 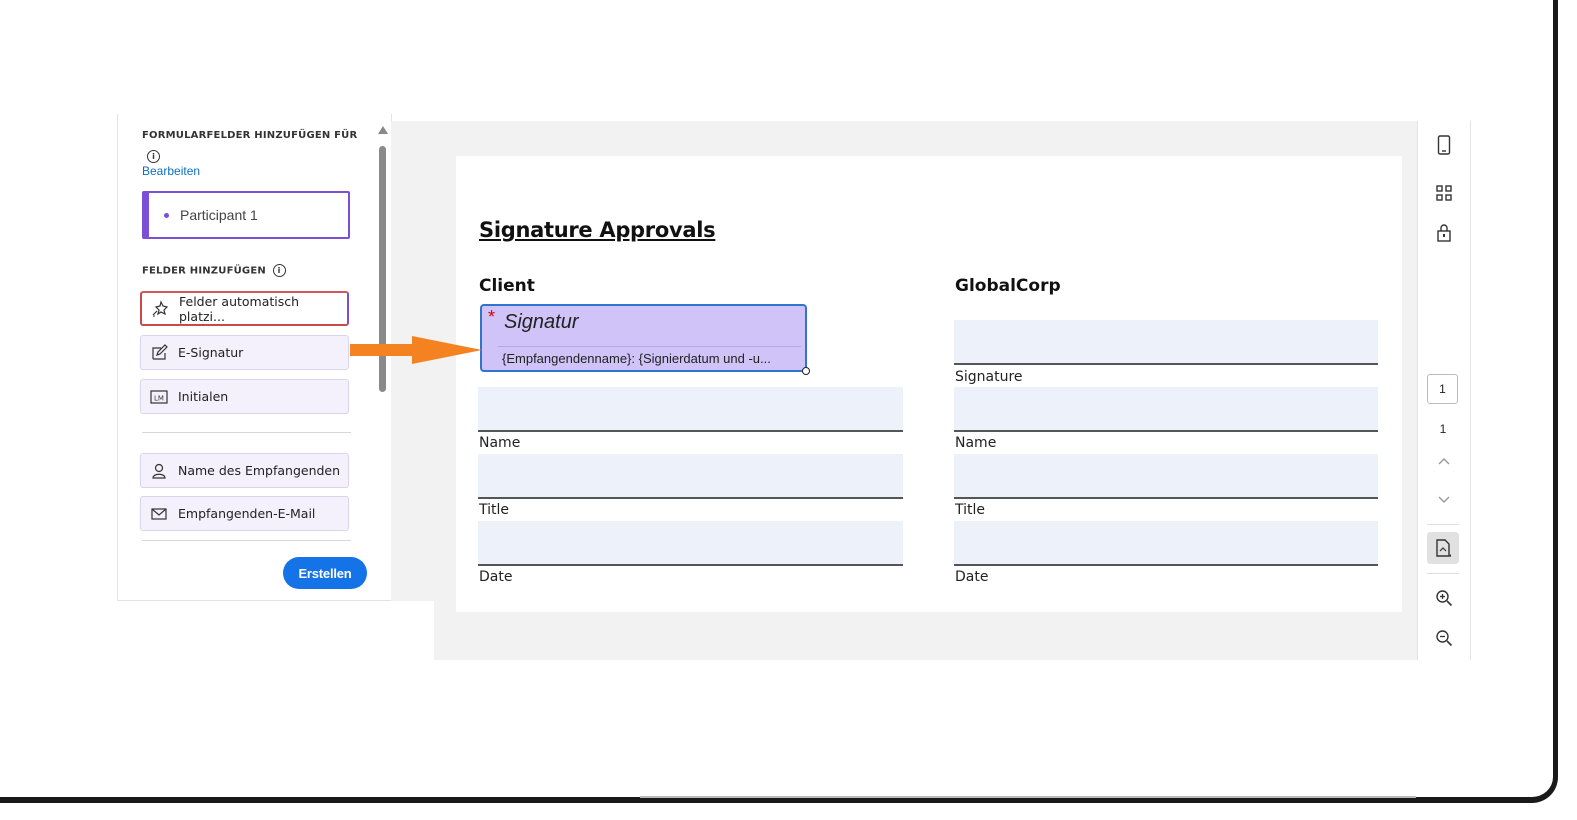 I want to click on client-date-input-area, so click(x=690, y=543).